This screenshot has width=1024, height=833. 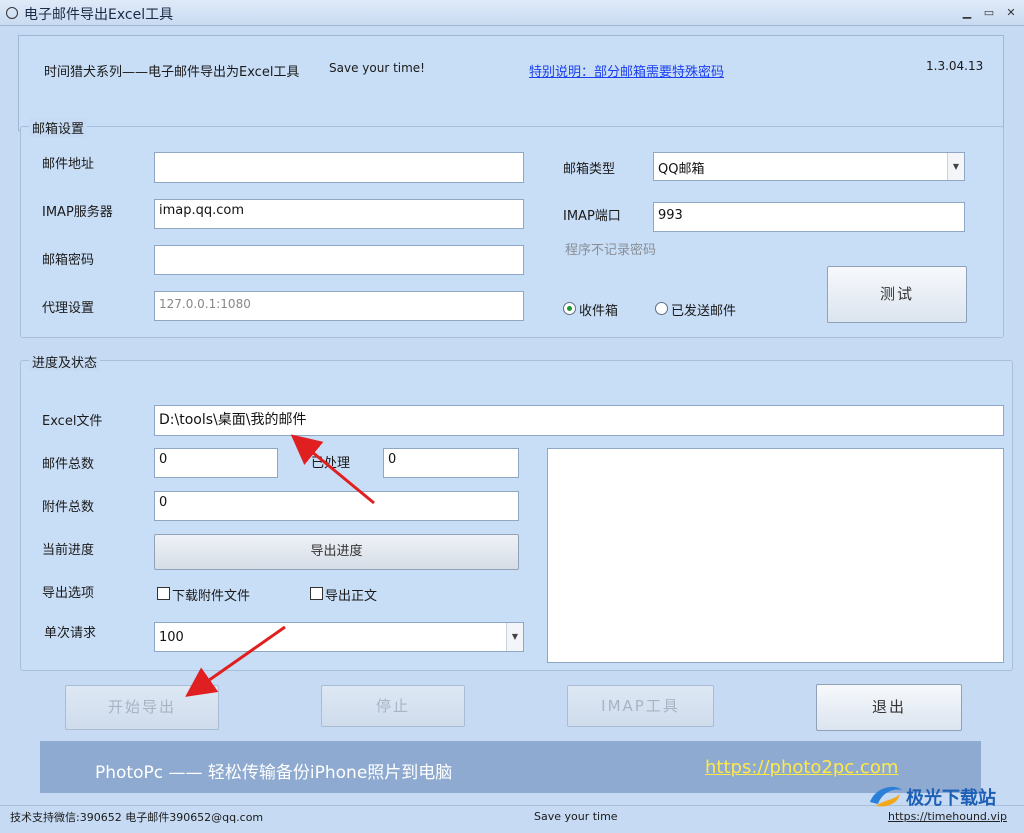 I want to click on arrow-to-start-button, so click(x=235, y=661).